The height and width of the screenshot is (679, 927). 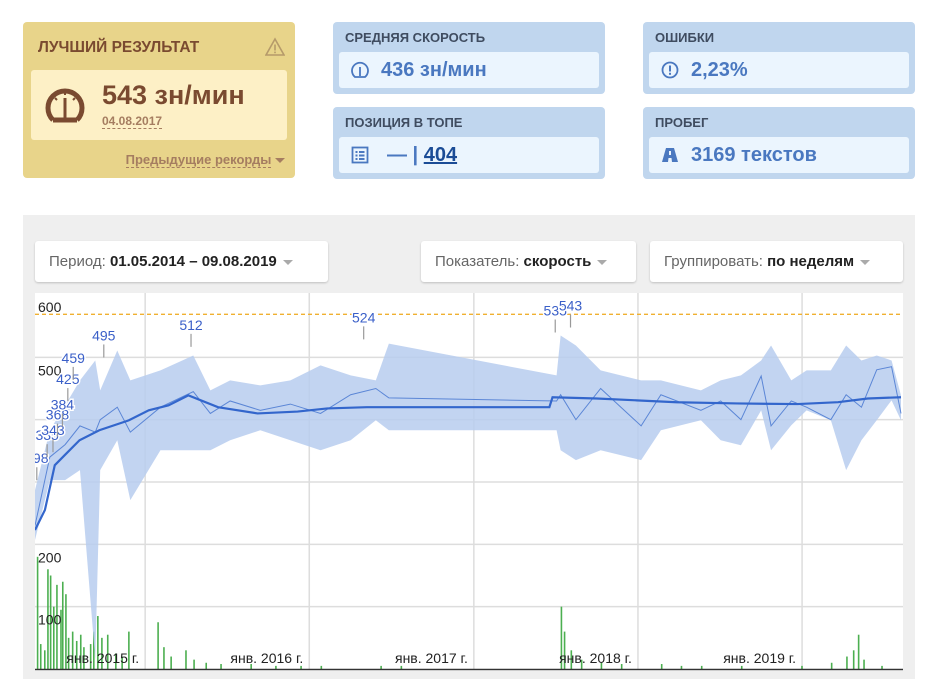 What do you see at coordinates (477, 261) in the screenshot?
I see `metric-label: Показатель:` at bounding box center [477, 261].